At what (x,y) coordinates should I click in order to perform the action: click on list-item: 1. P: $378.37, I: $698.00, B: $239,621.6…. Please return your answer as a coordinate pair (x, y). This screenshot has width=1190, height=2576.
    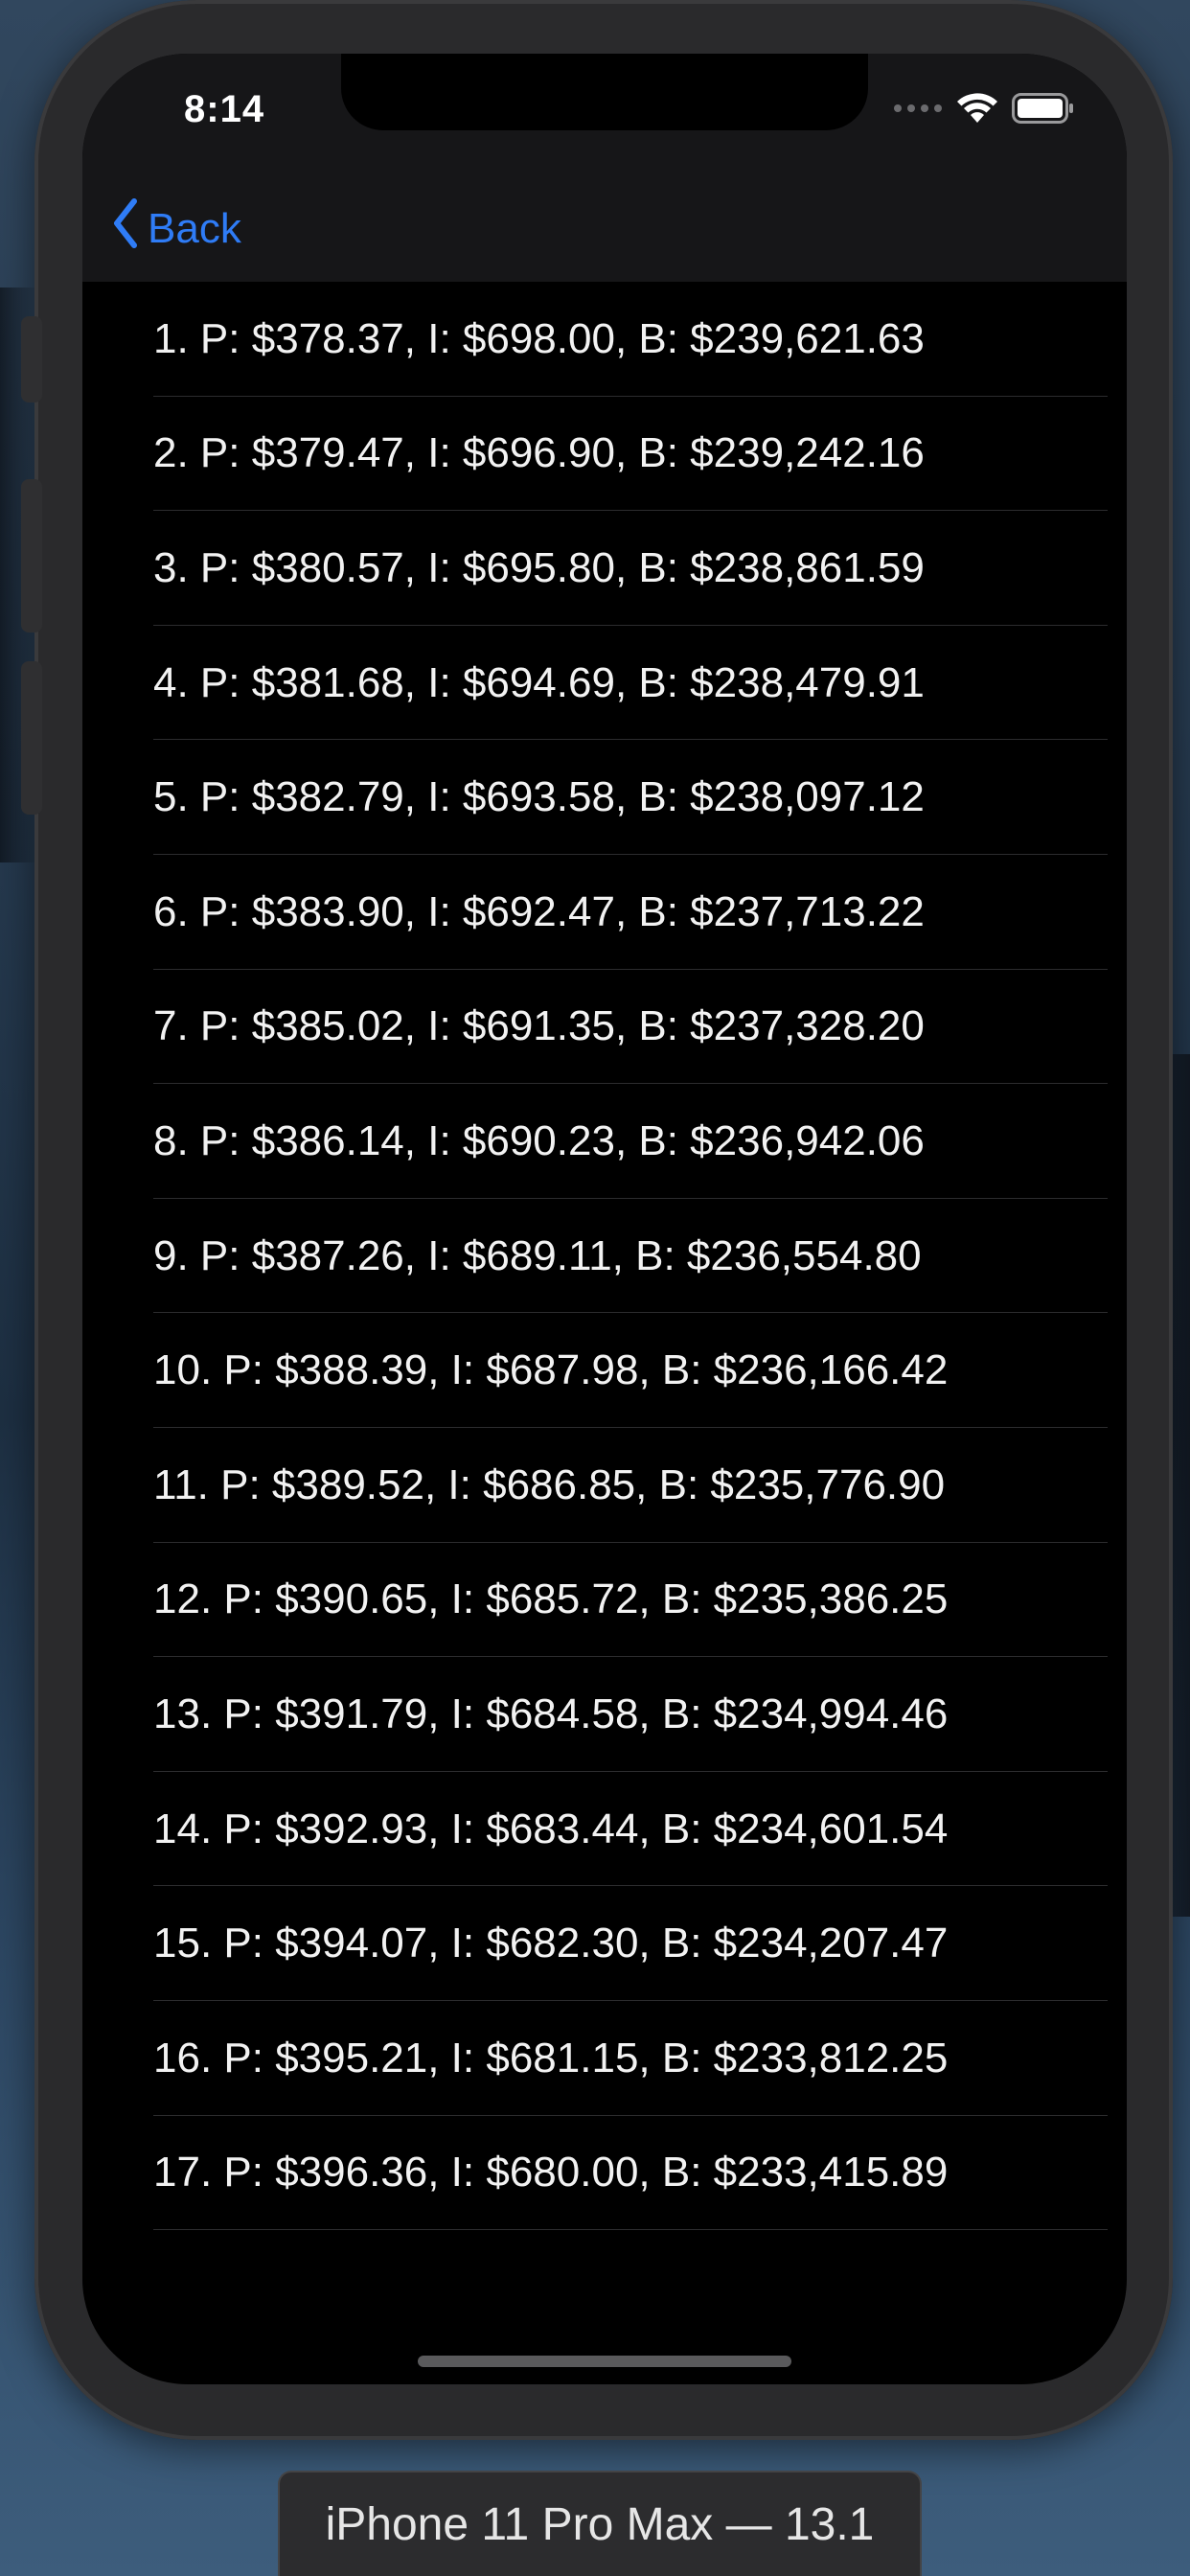
    Looking at the image, I should click on (605, 339).